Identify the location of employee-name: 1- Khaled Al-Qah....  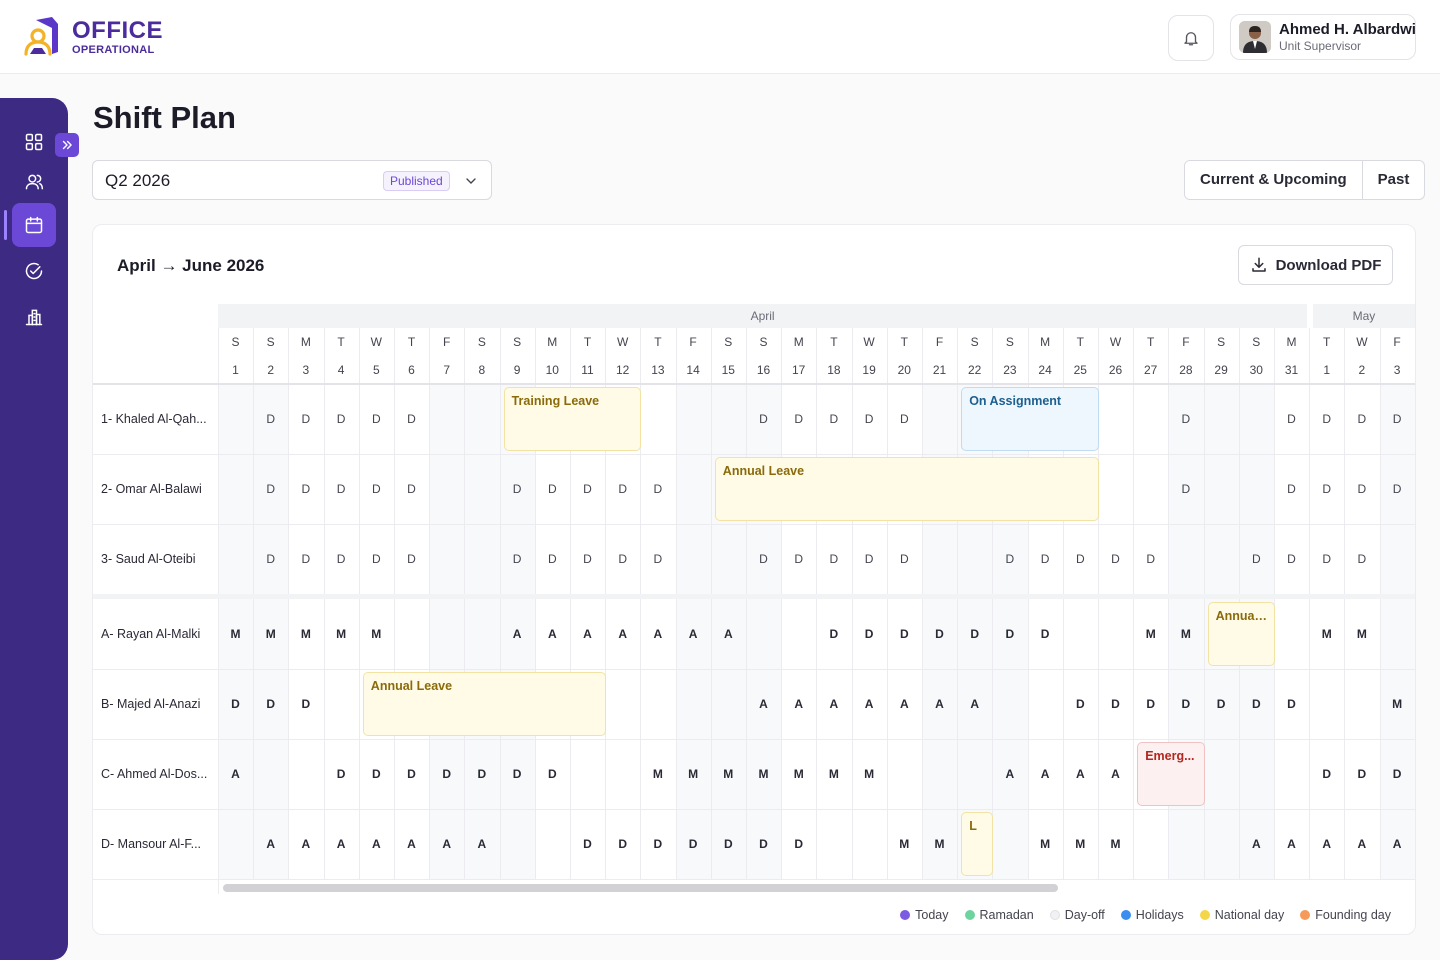
(158, 419).